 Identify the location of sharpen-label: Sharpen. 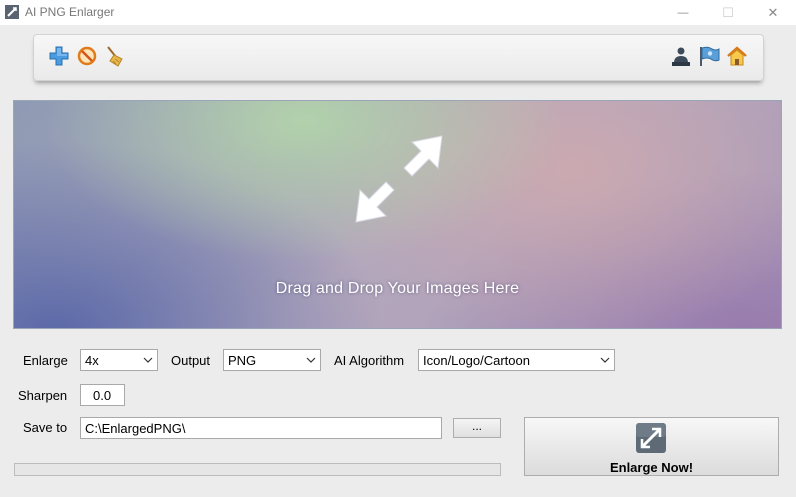
(43, 395).